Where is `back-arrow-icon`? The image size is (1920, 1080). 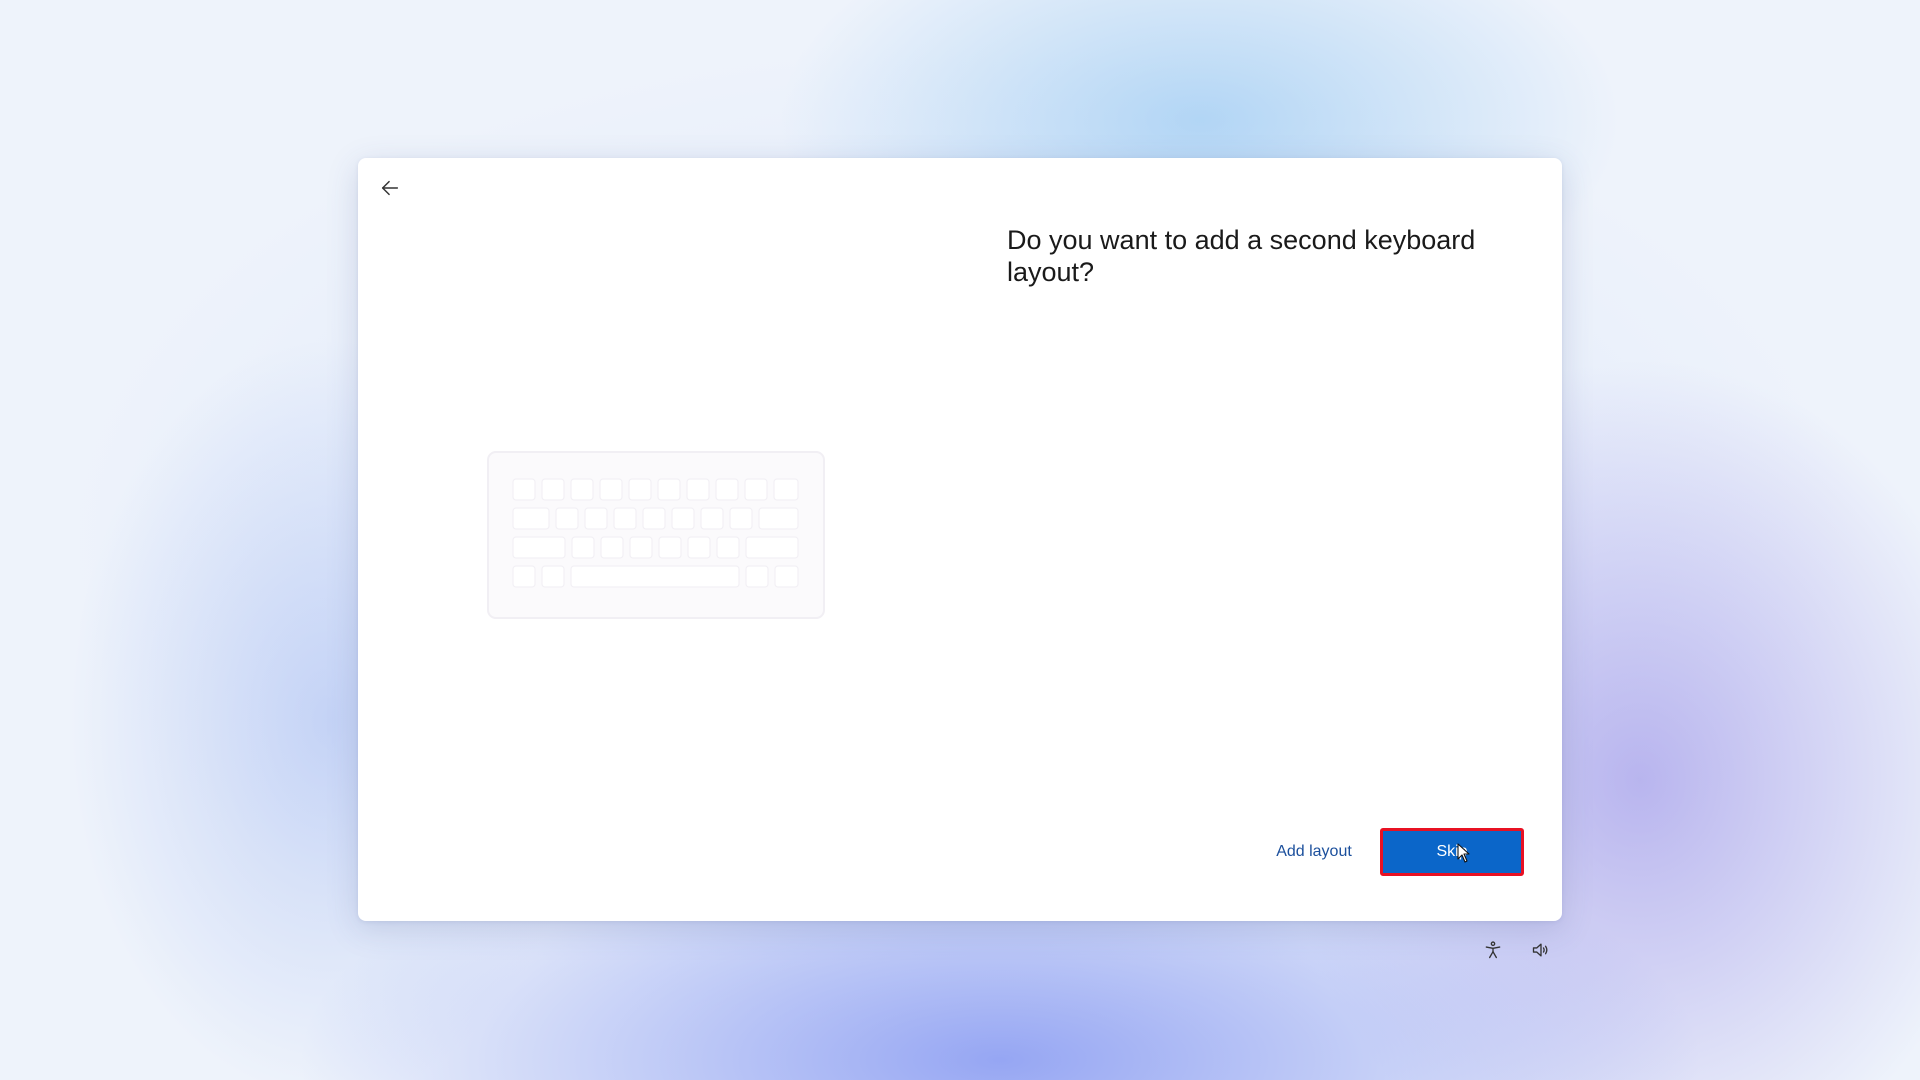
back-arrow-icon is located at coordinates (390, 188).